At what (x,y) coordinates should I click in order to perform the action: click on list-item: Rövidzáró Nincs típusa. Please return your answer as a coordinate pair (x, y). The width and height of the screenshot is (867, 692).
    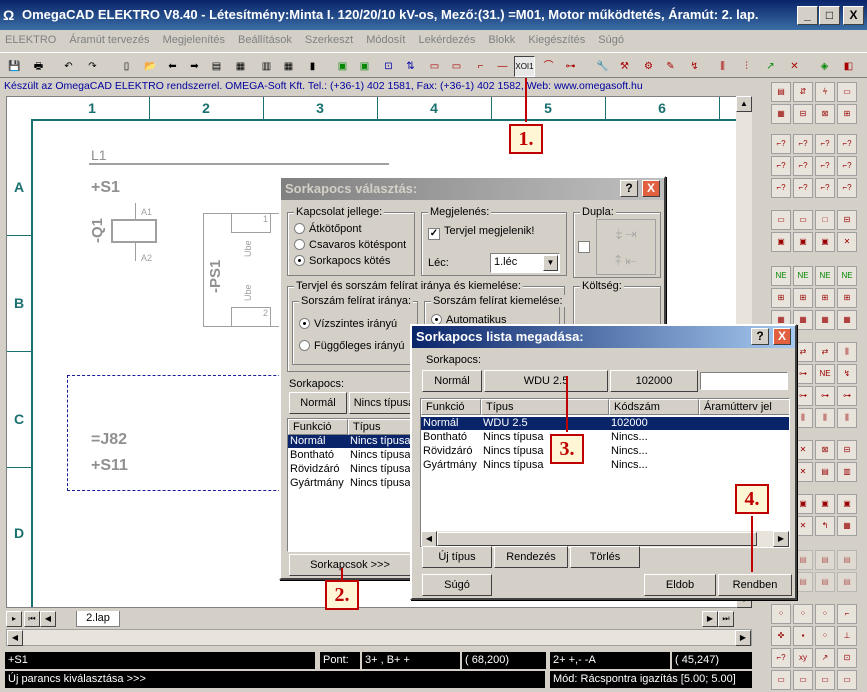
    Looking at the image, I should click on (349, 469).